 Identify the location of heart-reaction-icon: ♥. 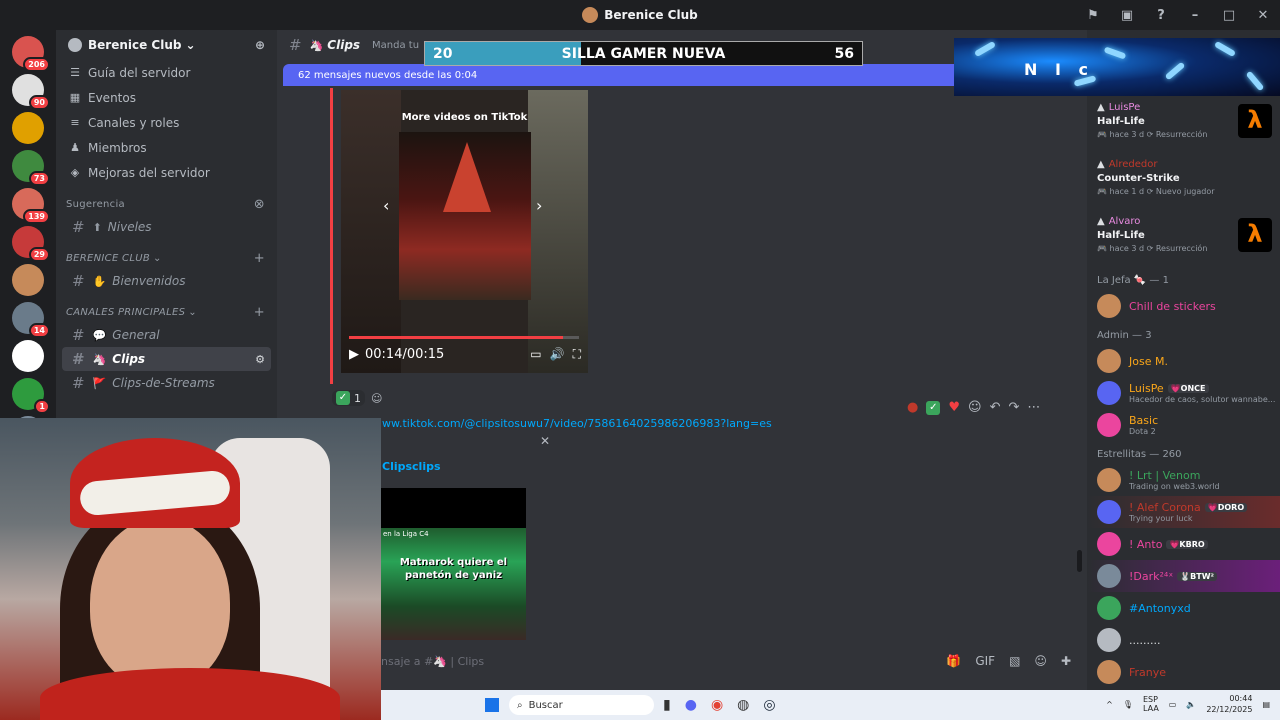
(954, 407).